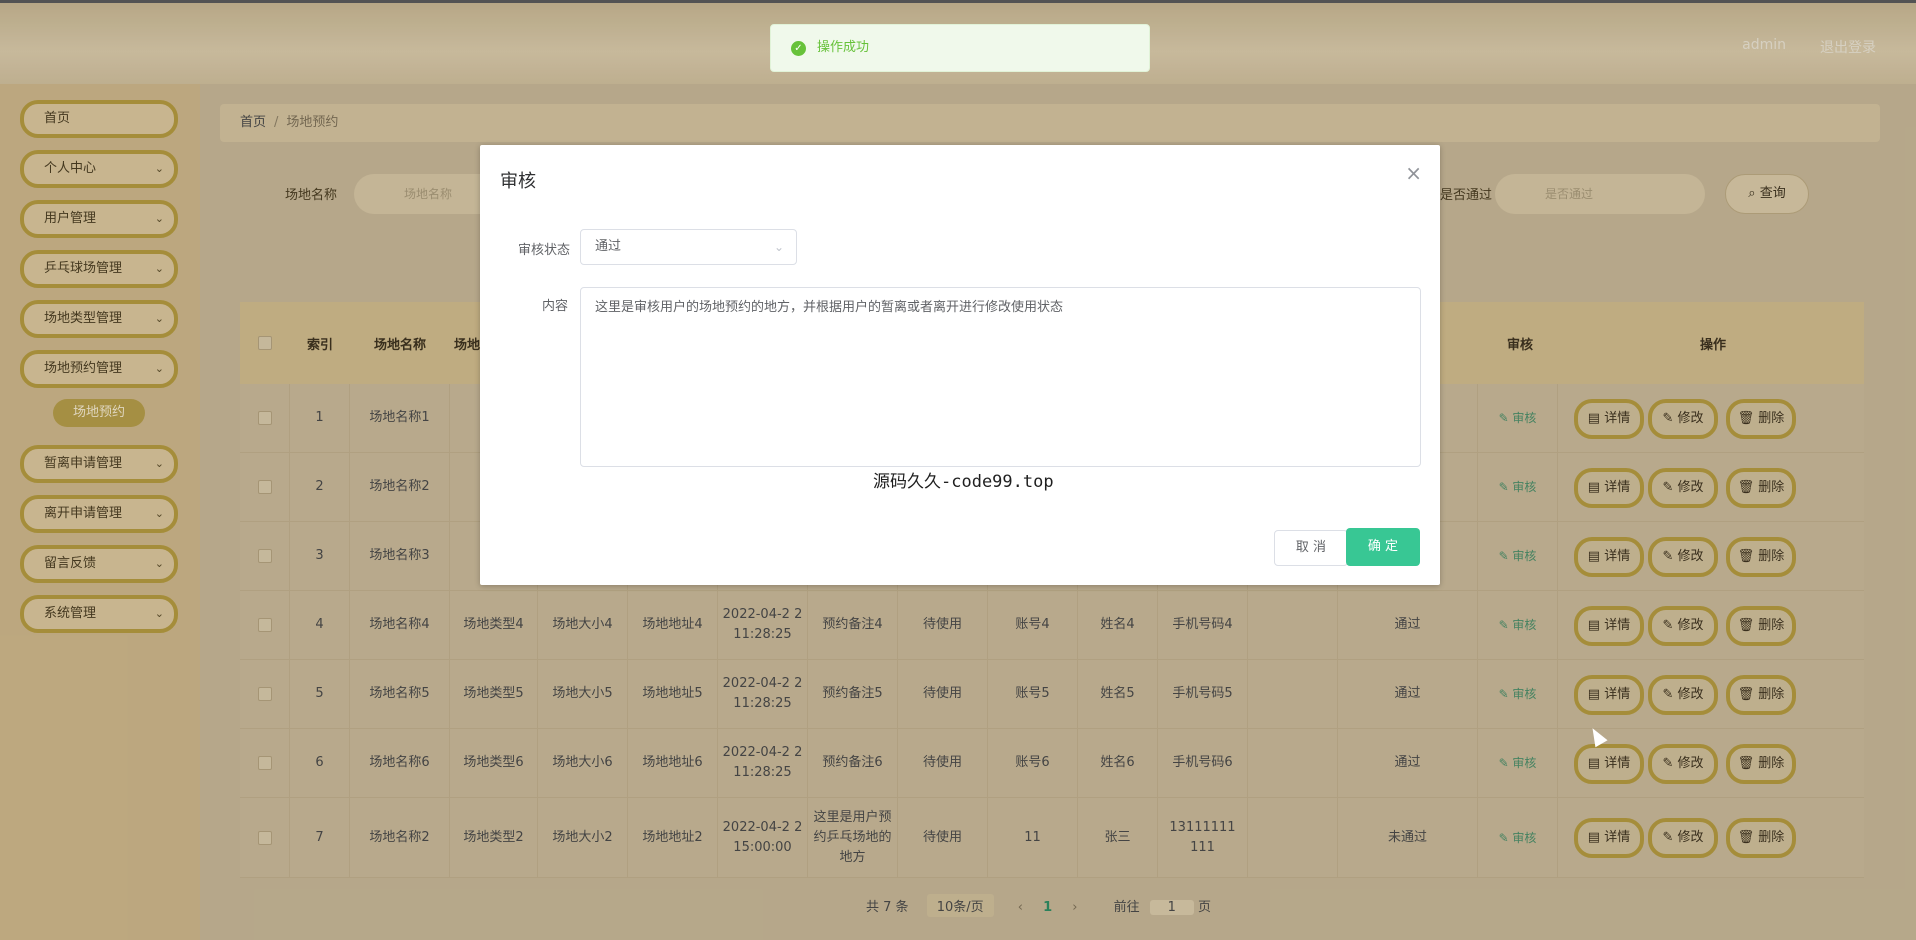 The image size is (1916, 940). I want to click on success-toast: ✓ 操作成功, so click(960, 48).